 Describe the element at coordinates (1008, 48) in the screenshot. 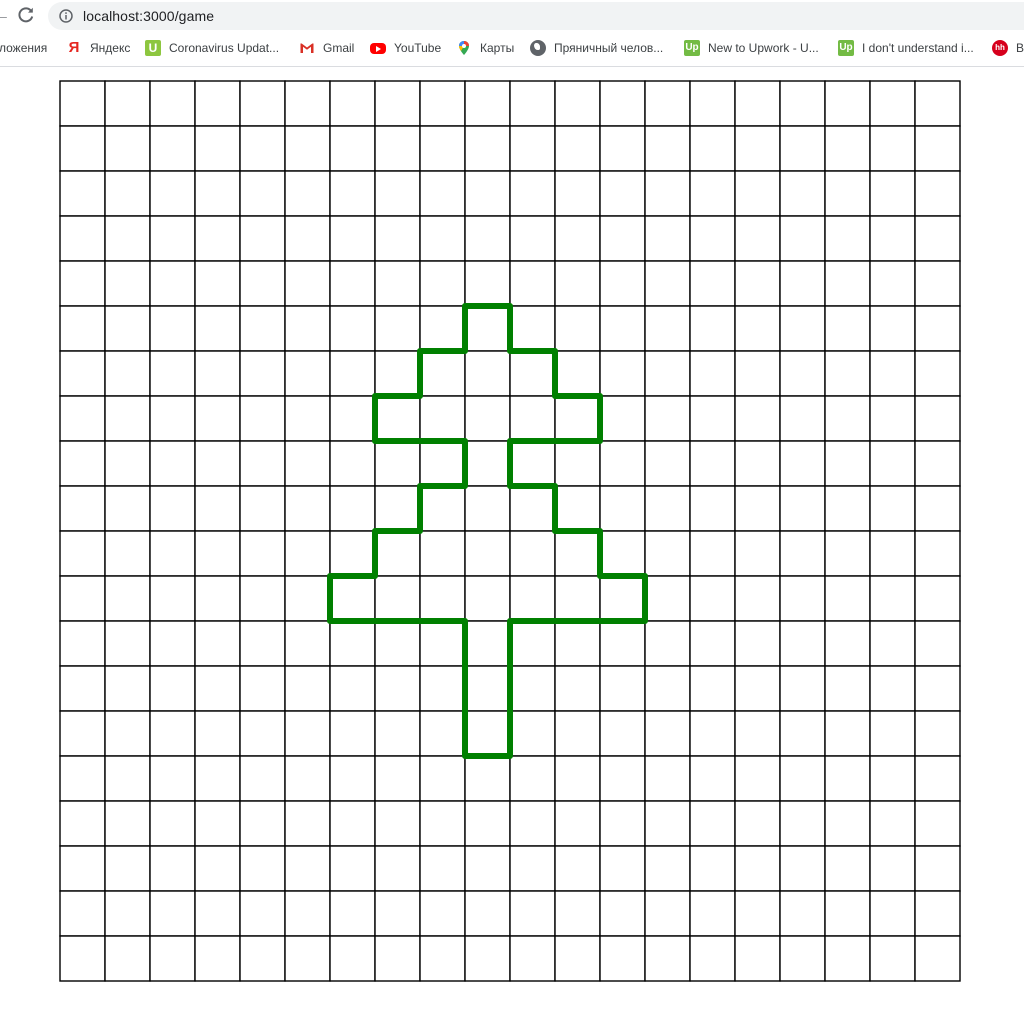

I see `bookmark-hh: hh B` at that location.